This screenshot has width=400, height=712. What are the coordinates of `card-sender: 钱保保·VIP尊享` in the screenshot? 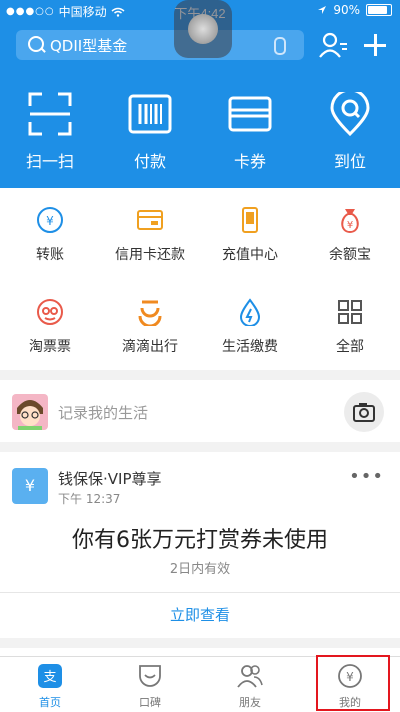 It's located at (110, 479).